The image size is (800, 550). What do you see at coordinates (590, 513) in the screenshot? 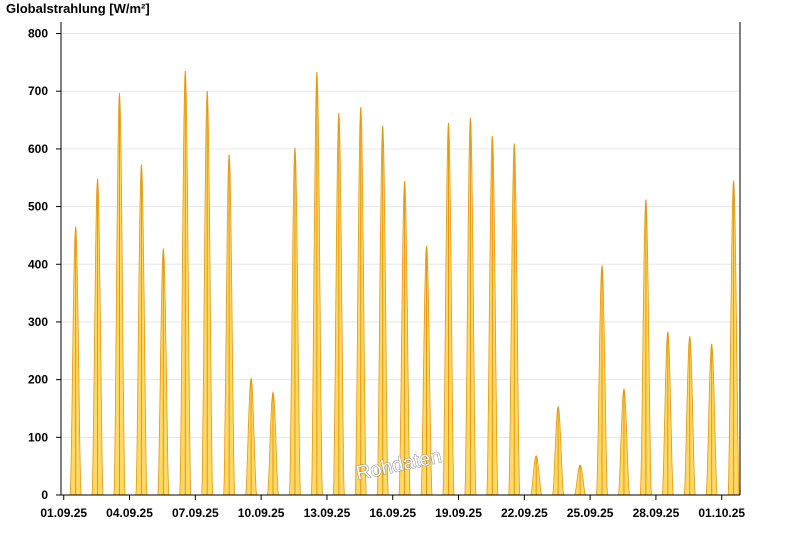
I see `x-tick-label: 25.09.25` at bounding box center [590, 513].